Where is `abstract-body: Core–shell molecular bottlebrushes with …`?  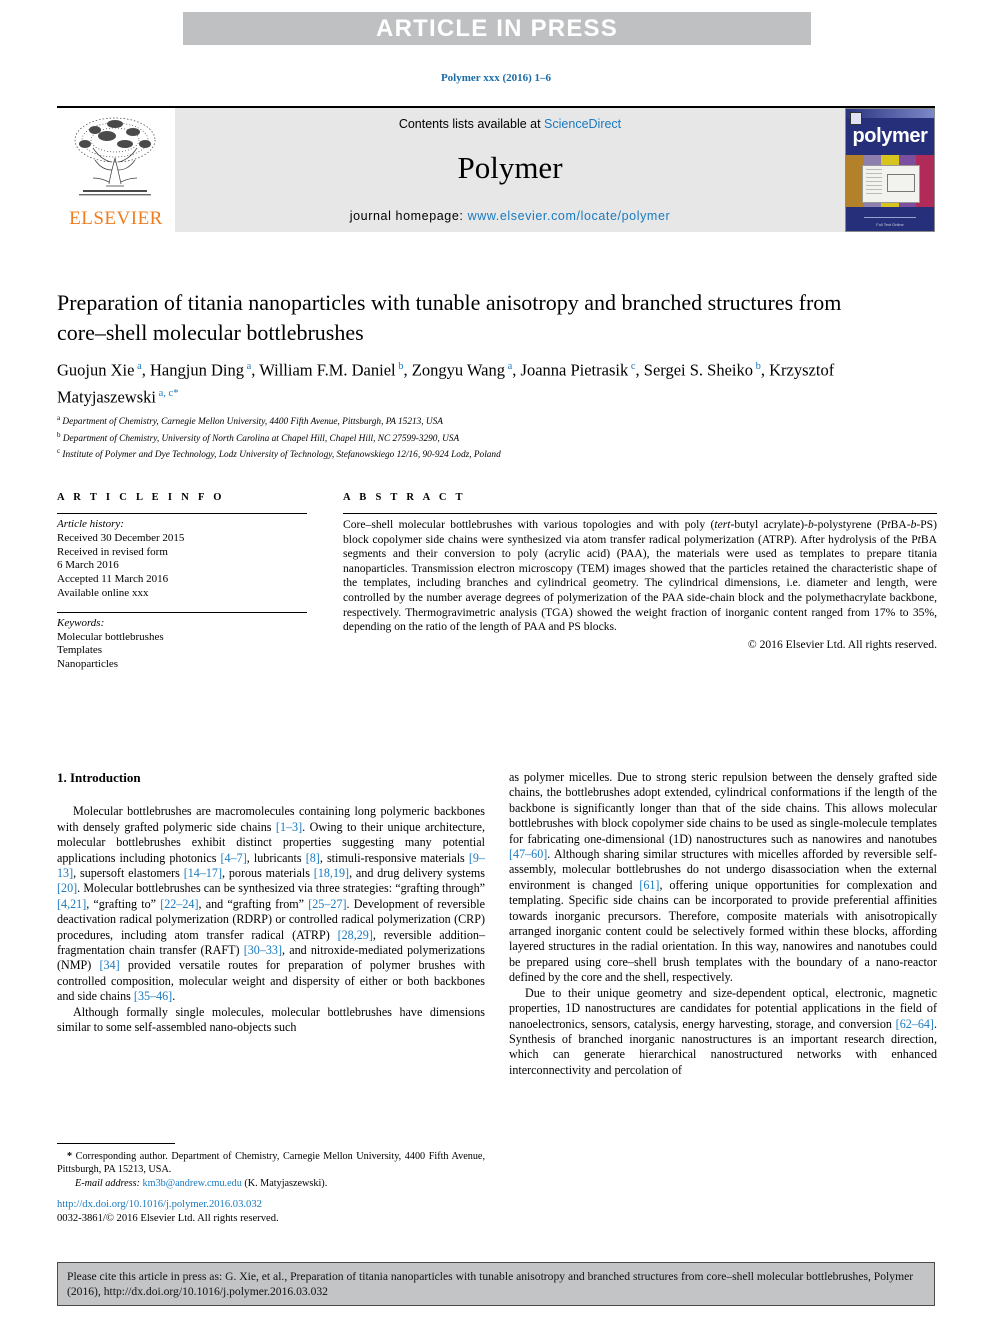 abstract-body: Core–shell molecular bottlebrushes with … is located at coordinates (640, 576).